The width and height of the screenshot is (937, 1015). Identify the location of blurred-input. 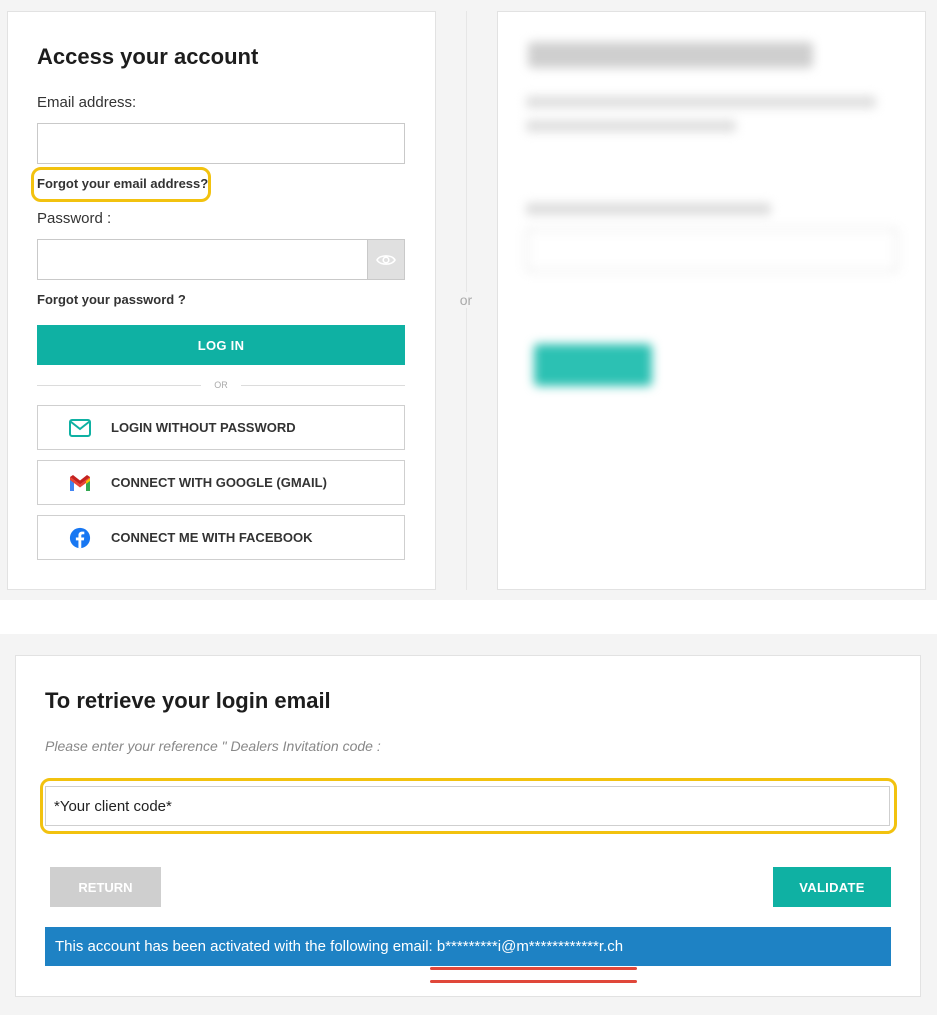
(712, 250).